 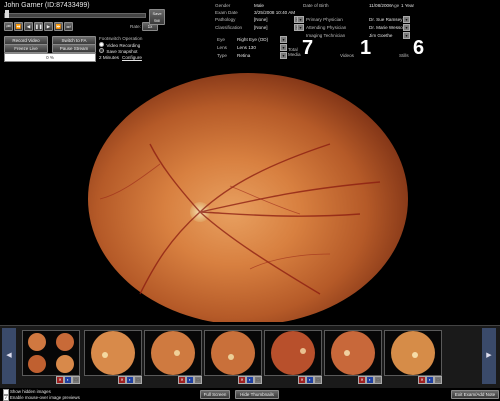 What do you see at coordinates (6, 398) in the screenshot?
I see `enable-preview-checkbox: ✓` at bounding box center [6, 398].